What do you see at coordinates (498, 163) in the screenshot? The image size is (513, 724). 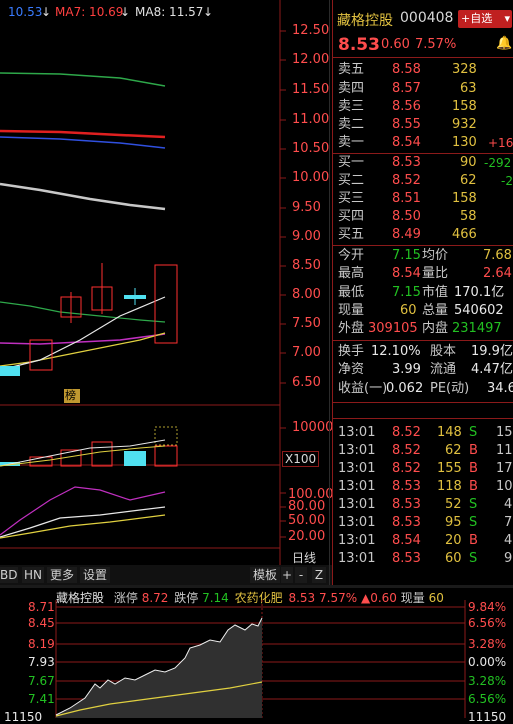 I see `bid-delta: -292` at bounding box center [498, 163].